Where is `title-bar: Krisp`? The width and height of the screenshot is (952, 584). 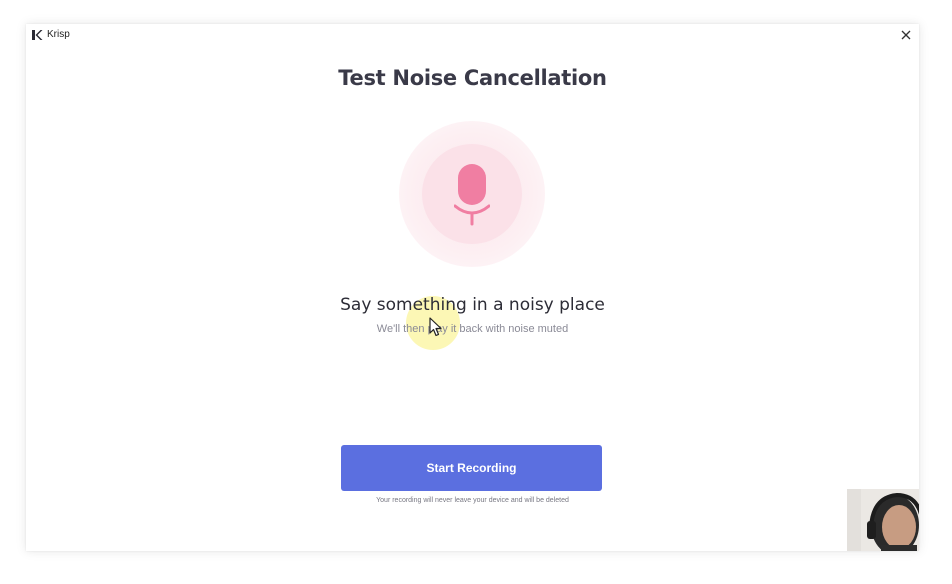
title-bar: Krisp is located at coordinates (472, 35).